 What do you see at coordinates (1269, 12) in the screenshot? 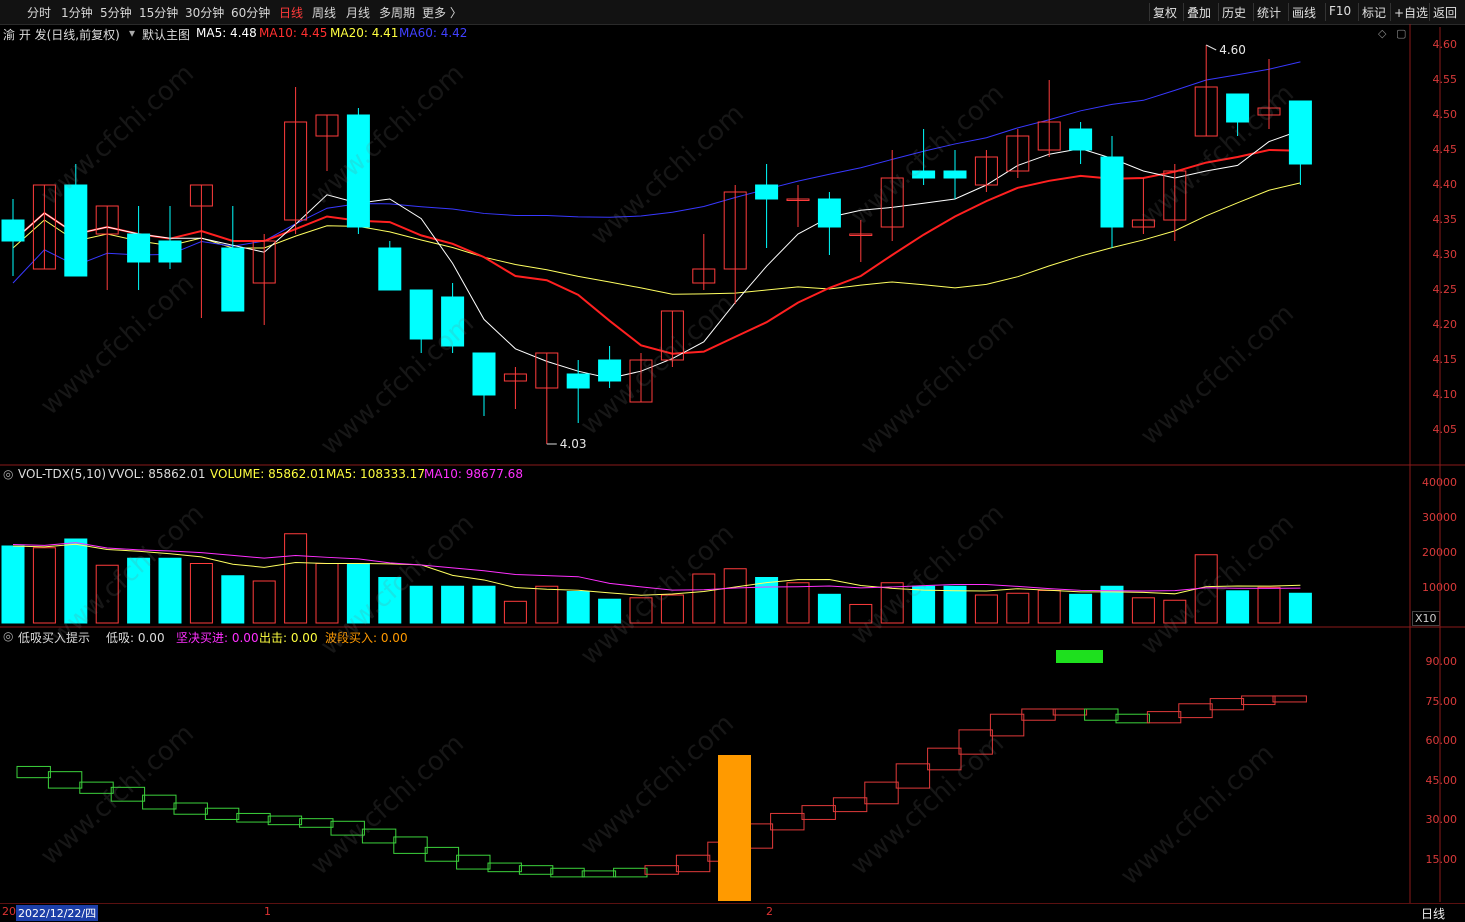
I see `toolbar-button-3: 统计` at bounding box center [1269, 12].